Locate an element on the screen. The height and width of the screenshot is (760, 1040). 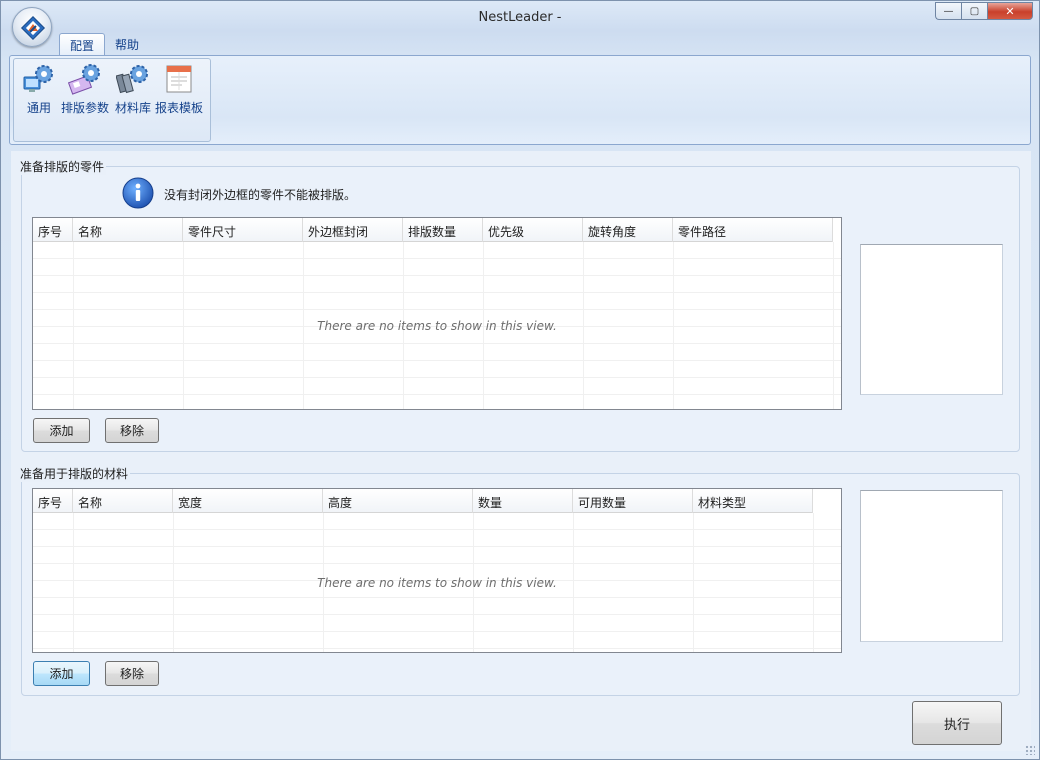
add-part-button: 添加 is located at coordinates (61, 430).